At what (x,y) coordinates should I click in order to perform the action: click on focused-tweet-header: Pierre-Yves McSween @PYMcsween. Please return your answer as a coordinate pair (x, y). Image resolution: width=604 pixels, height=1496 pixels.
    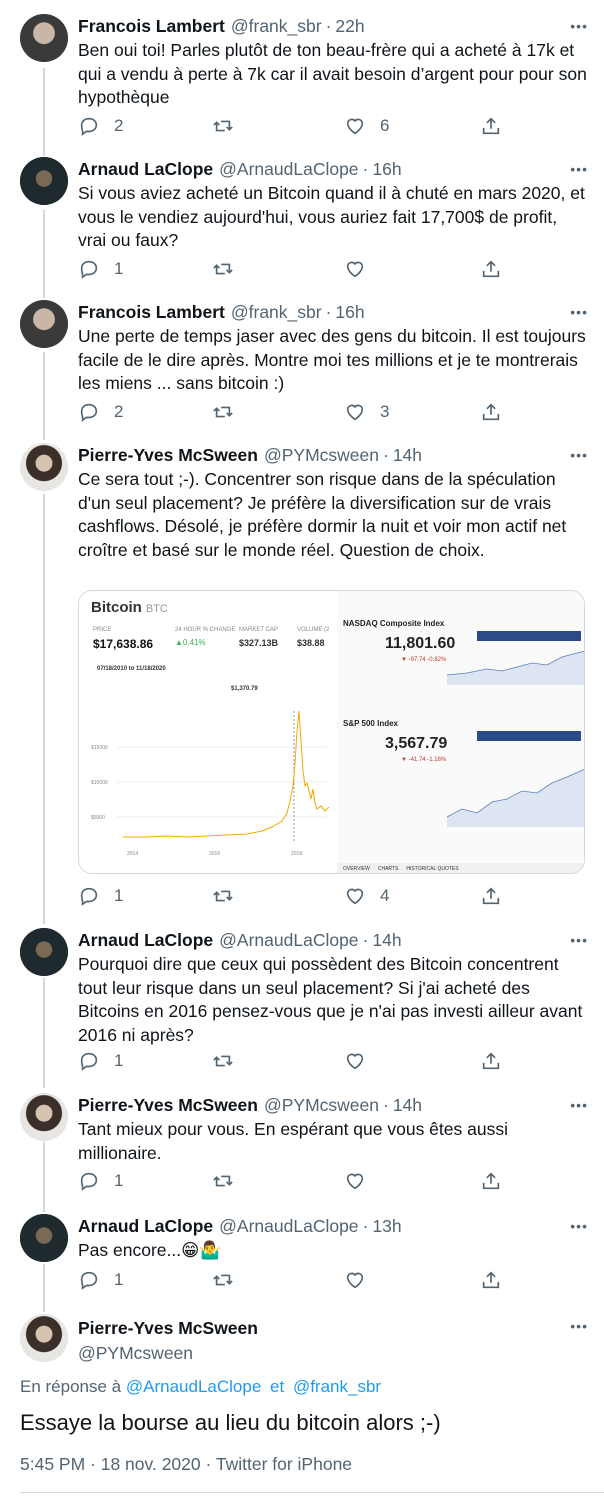
    Looking at the image, I should click on (168, 1341).